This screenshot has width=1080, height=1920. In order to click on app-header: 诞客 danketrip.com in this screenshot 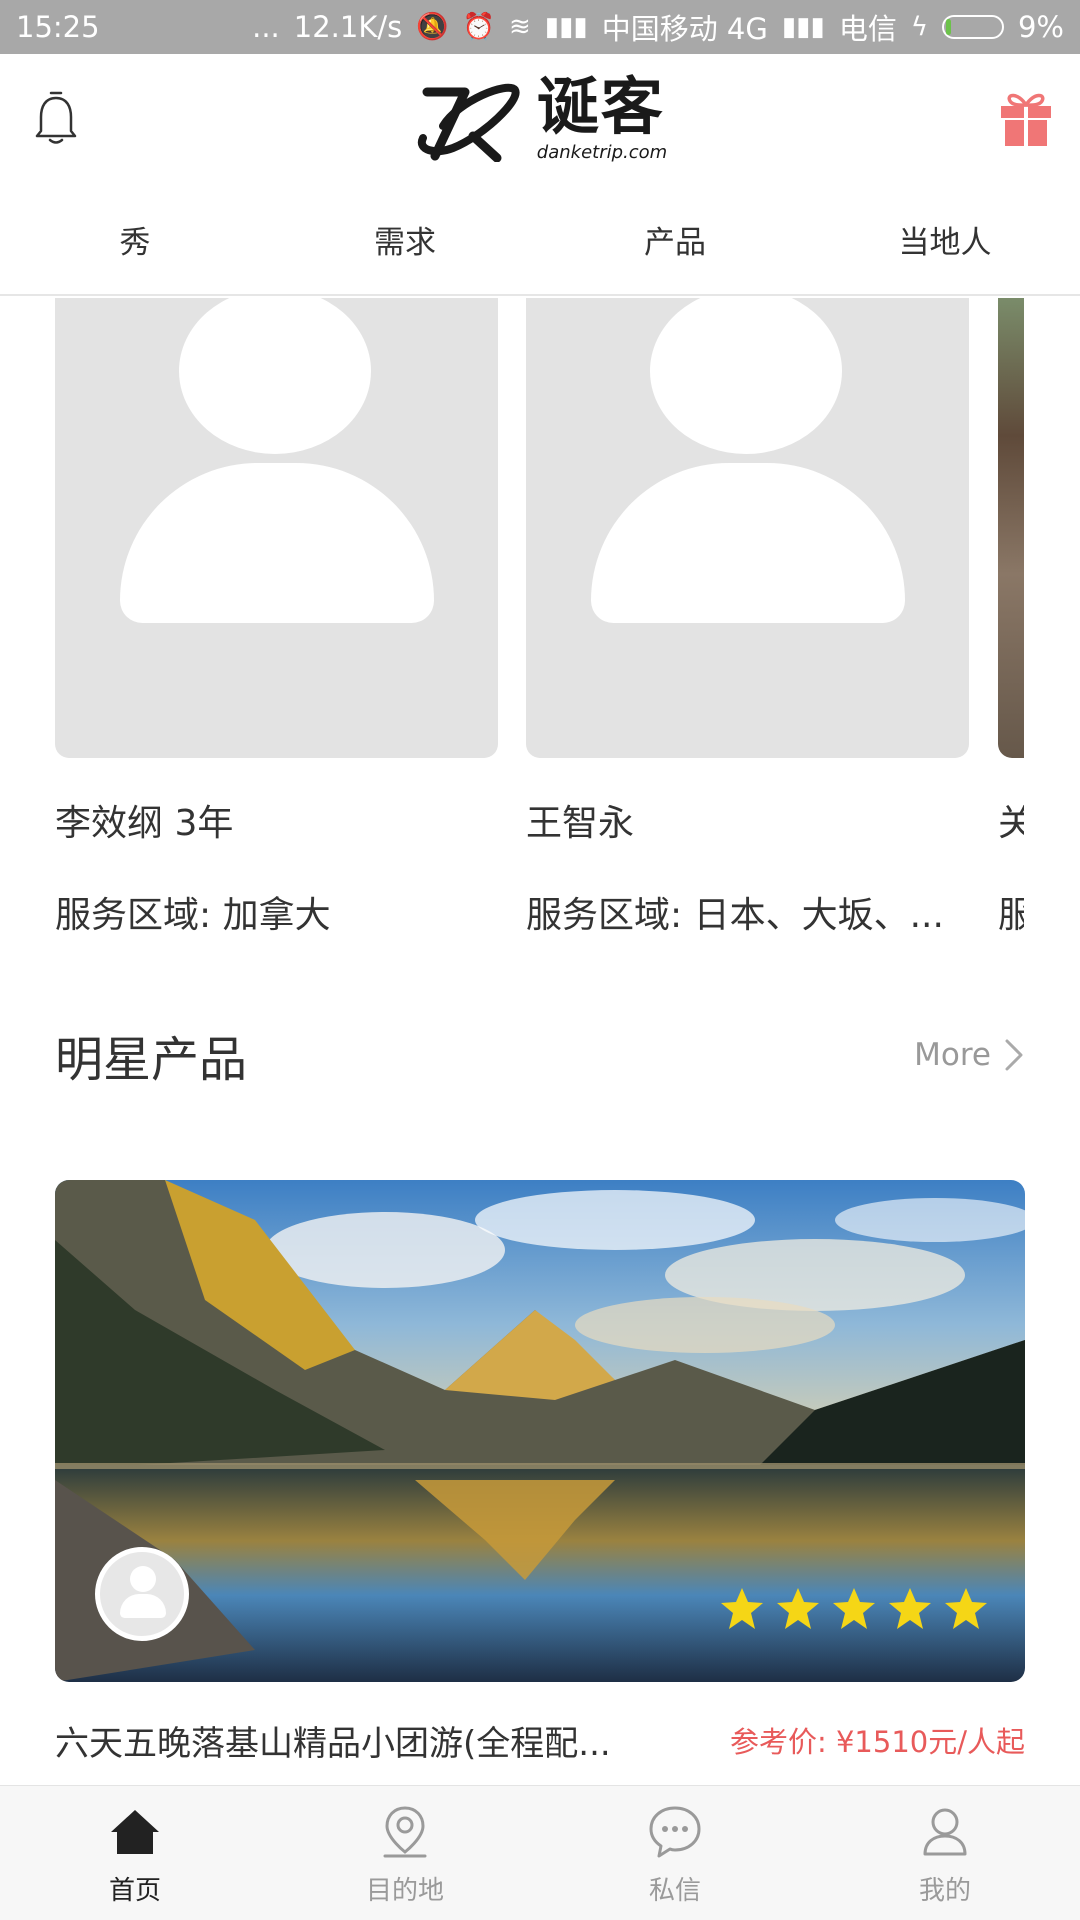, I will do `click(540, 119)`.